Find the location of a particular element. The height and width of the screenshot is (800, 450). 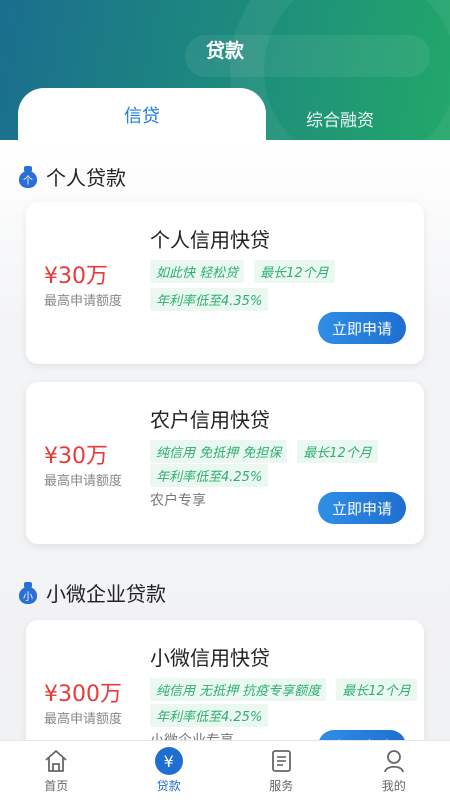

feature-tag: 如此快 轻松贷 is located at coordinates (197, 271).